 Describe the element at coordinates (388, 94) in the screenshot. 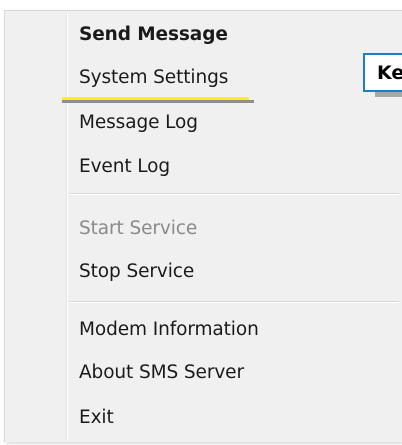

I see `callout-shadow` at that location.